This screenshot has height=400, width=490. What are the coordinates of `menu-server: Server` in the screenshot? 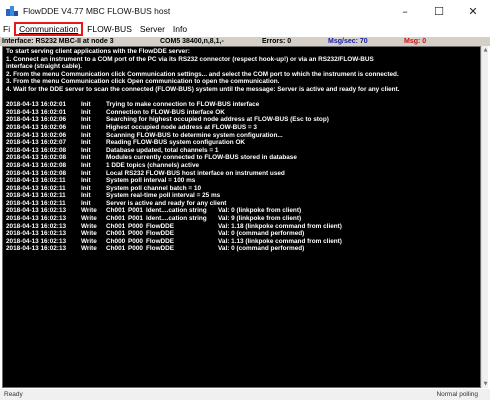 It's located at (152, 29).